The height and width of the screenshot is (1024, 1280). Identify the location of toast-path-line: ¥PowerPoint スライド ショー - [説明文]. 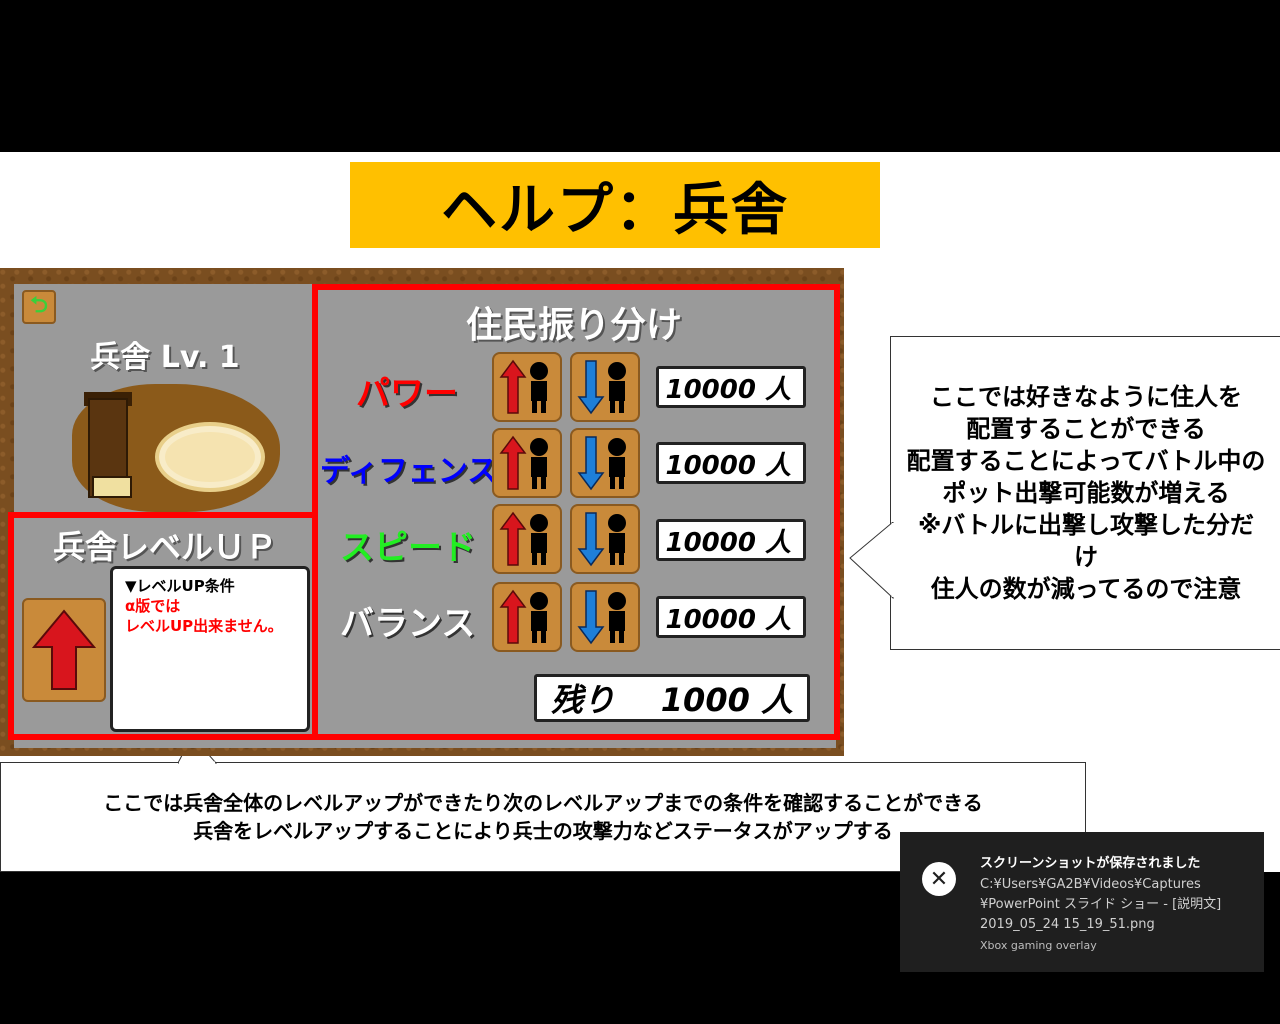
(1101, 904).